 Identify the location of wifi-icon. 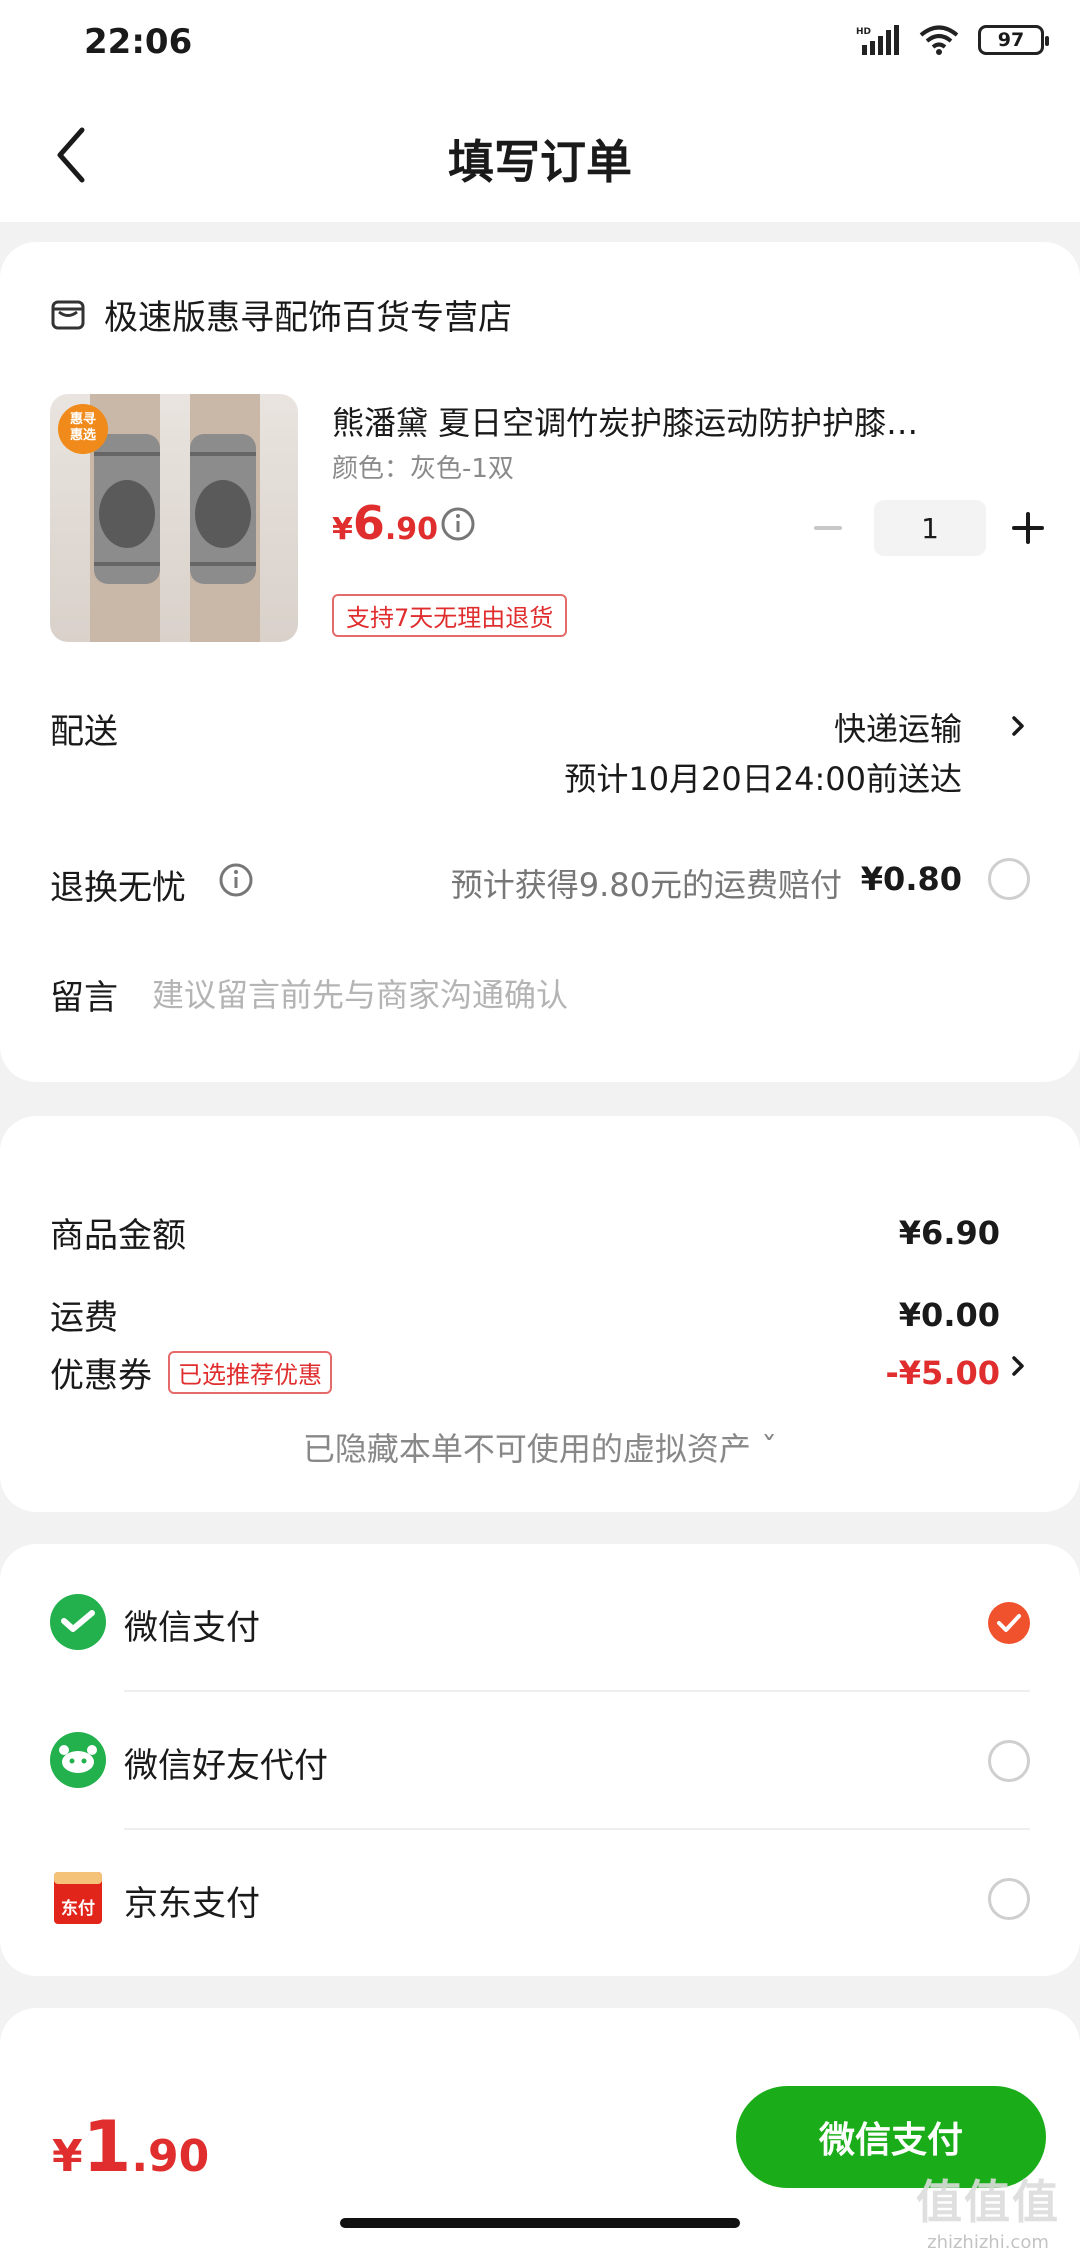
(939, 40).